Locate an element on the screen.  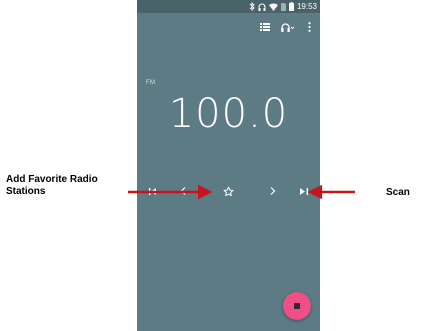
more-options-button is located at coordinates (309, 27).